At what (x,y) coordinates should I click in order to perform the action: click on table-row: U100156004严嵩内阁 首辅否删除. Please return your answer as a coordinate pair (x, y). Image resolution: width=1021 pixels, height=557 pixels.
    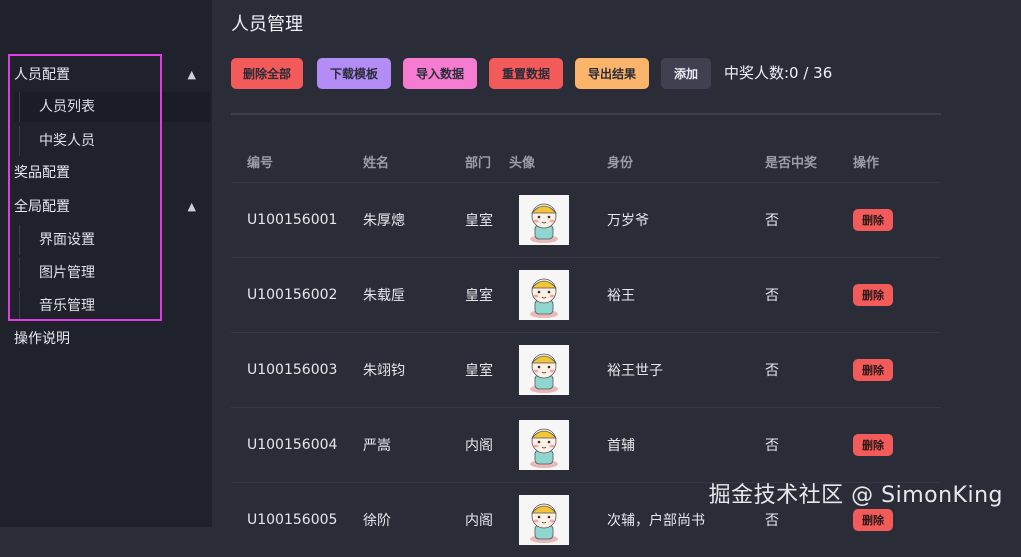
    Looking at the image, I should click on (586, 445).